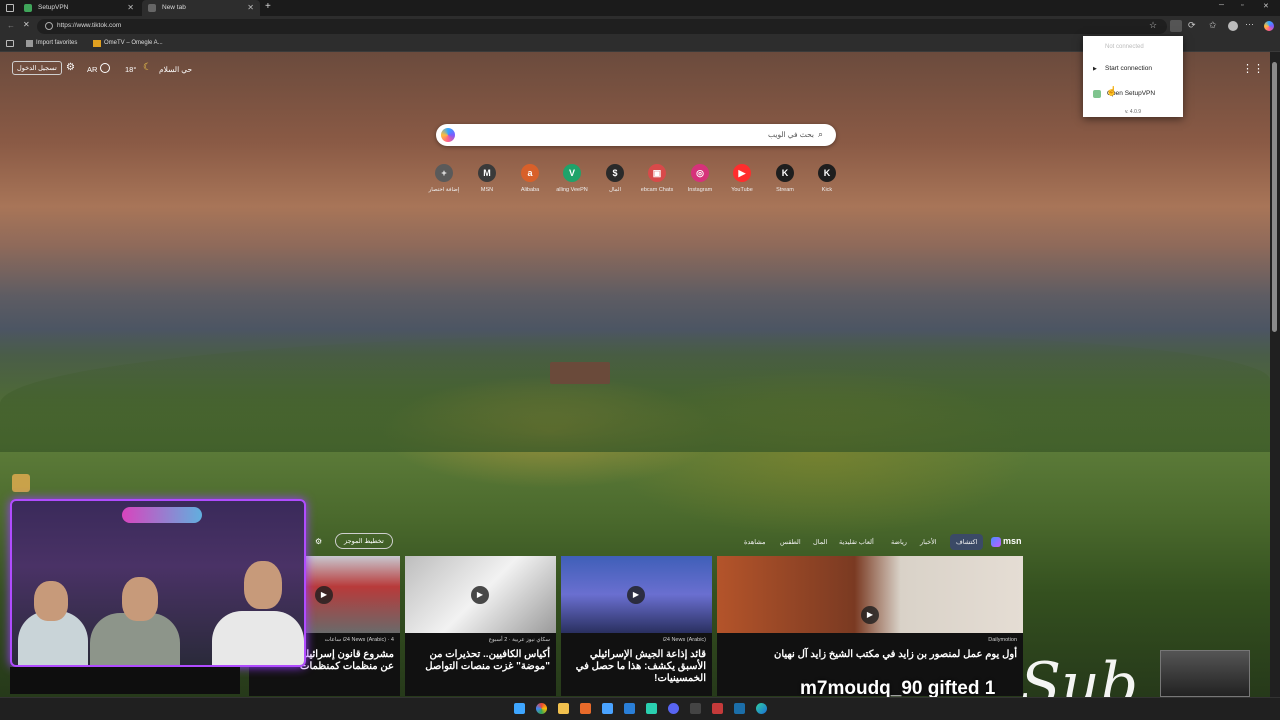  I want to click on quick-link: $ المال, so click(615, 178).